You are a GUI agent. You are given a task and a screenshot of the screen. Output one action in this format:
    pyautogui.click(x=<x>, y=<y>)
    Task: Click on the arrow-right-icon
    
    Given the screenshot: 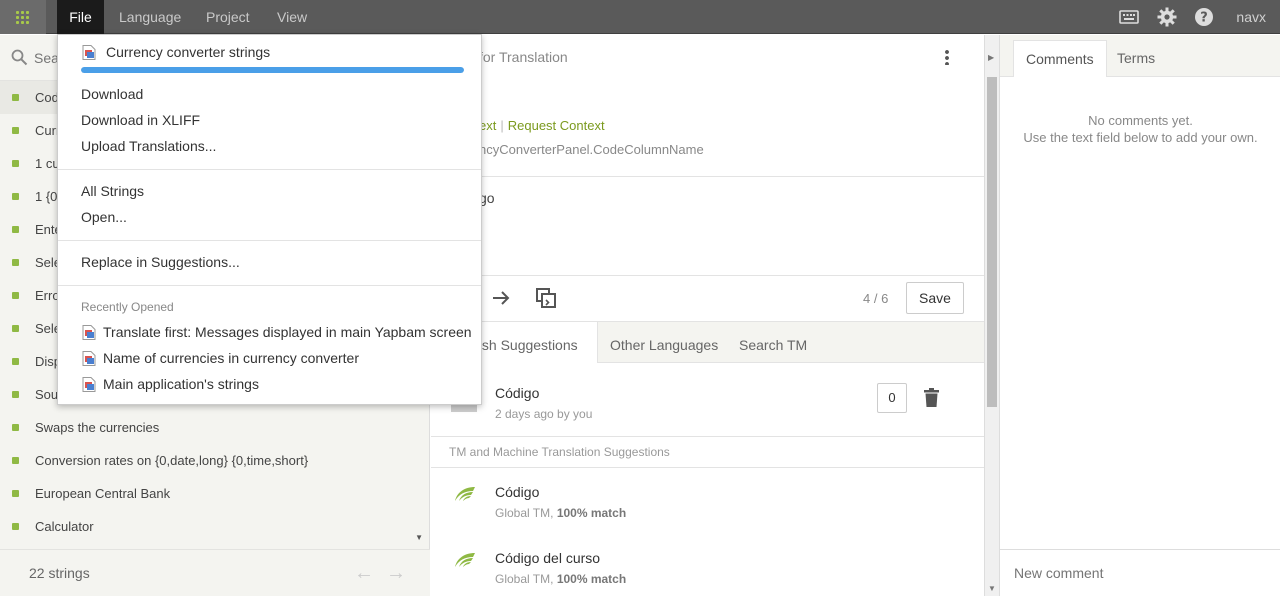 What is the action you would take?
    pyautogui.click(x=501, y=298)
    